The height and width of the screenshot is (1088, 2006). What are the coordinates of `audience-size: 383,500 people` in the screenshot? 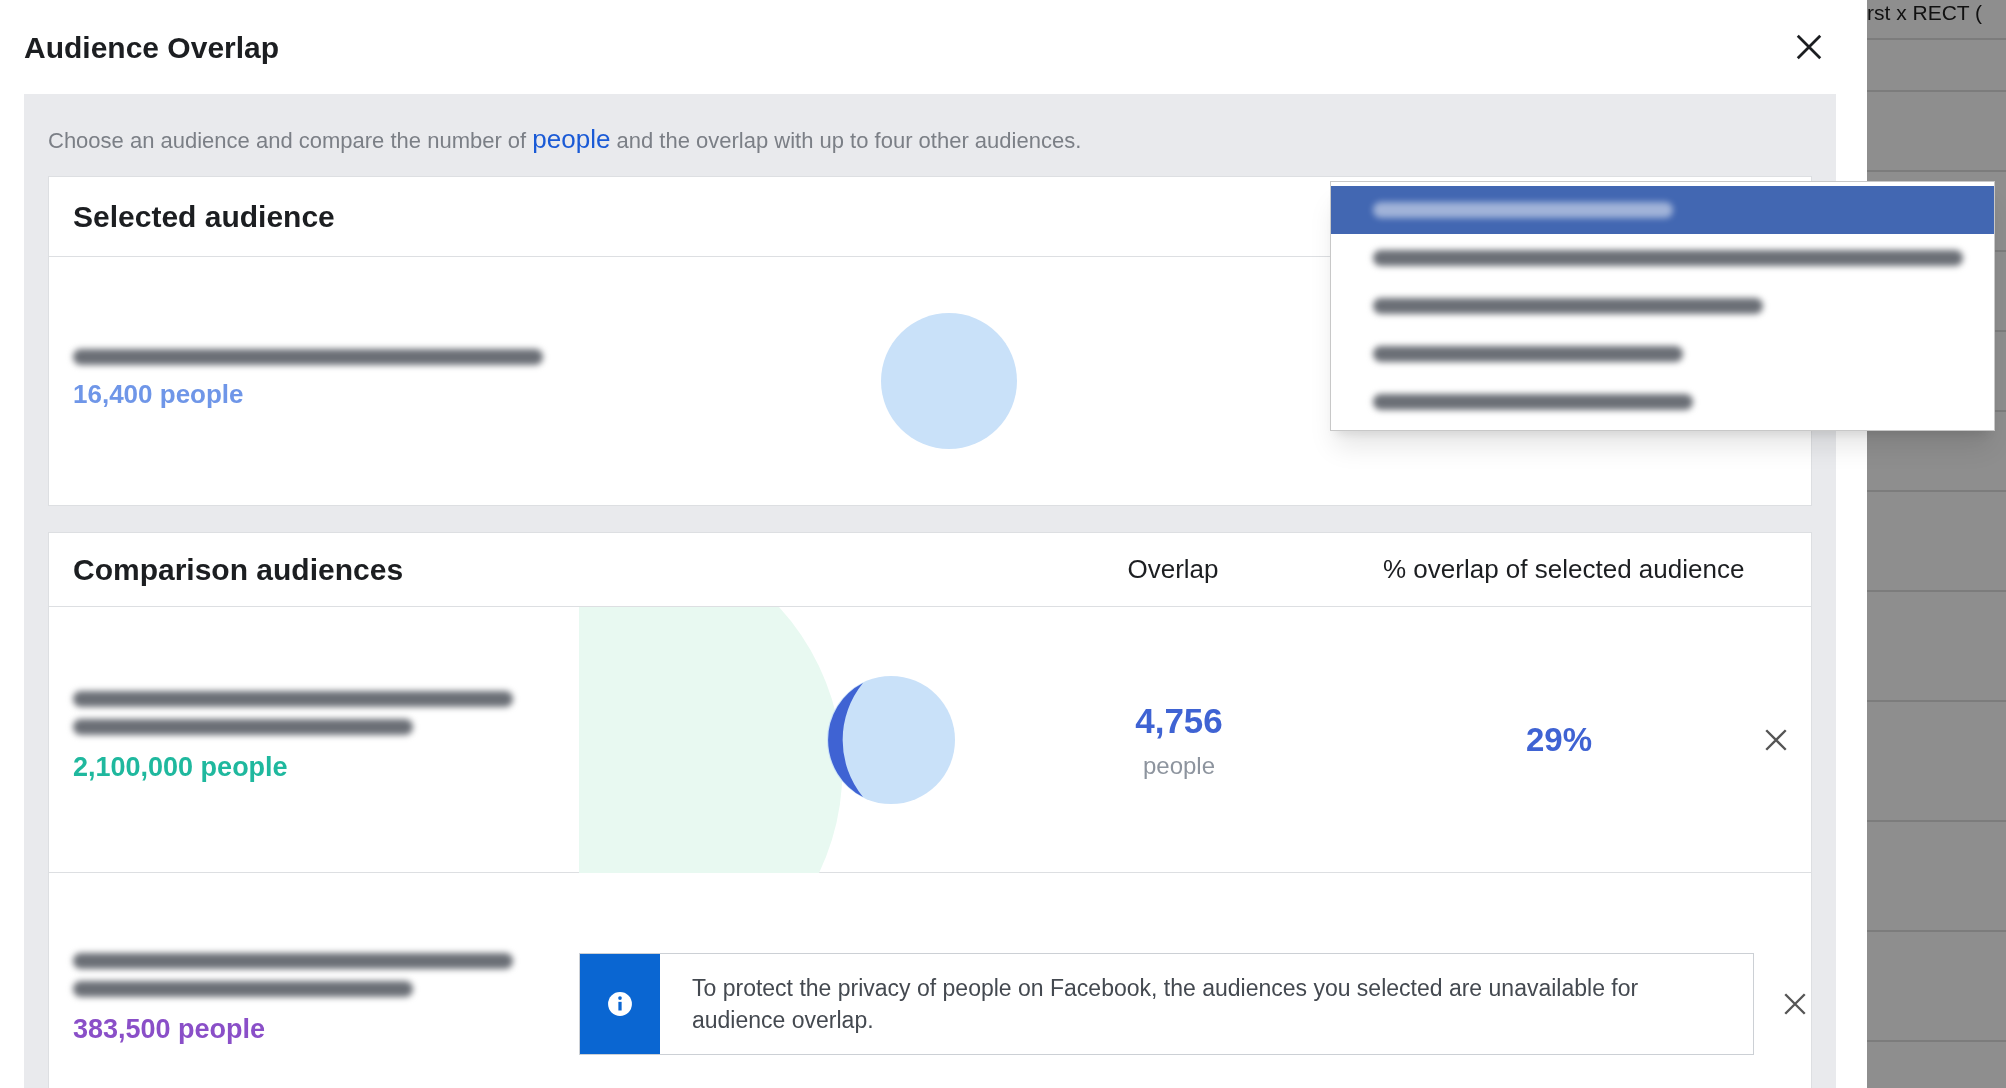 It's located at (170, 1029).